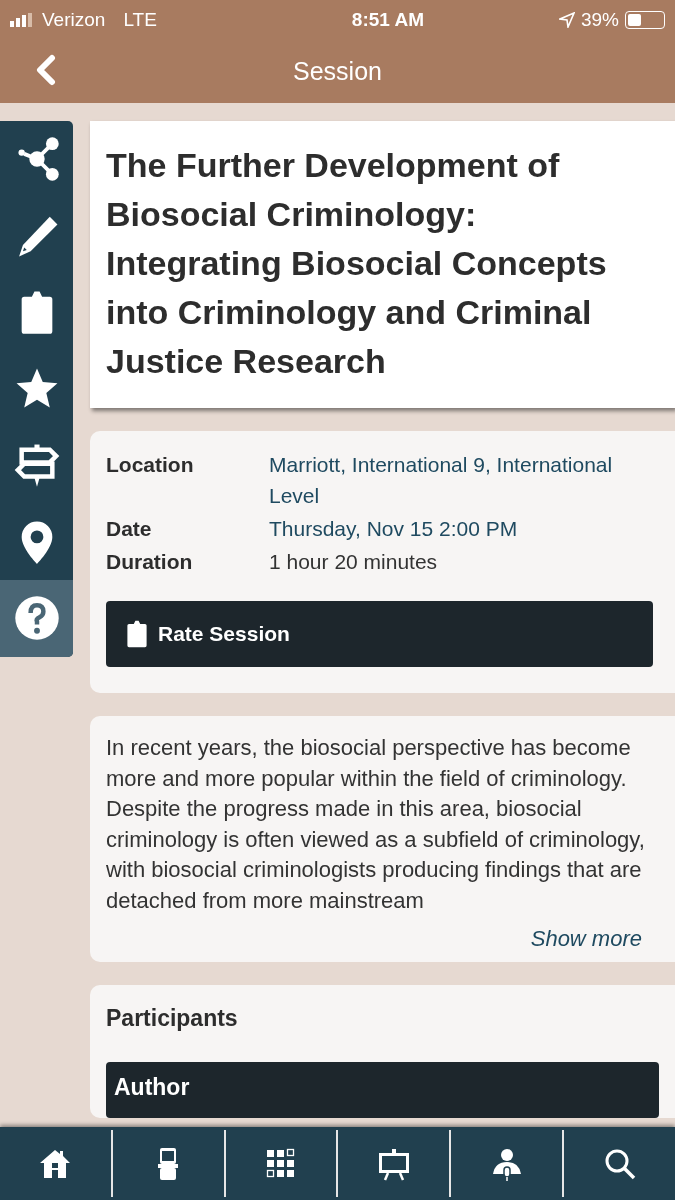  What do you see at coordinates (461, 528) in the screenshot?
I see `detail-link: Thursday, Nov 15 2:00 PM` at bounding box center [461, 528].